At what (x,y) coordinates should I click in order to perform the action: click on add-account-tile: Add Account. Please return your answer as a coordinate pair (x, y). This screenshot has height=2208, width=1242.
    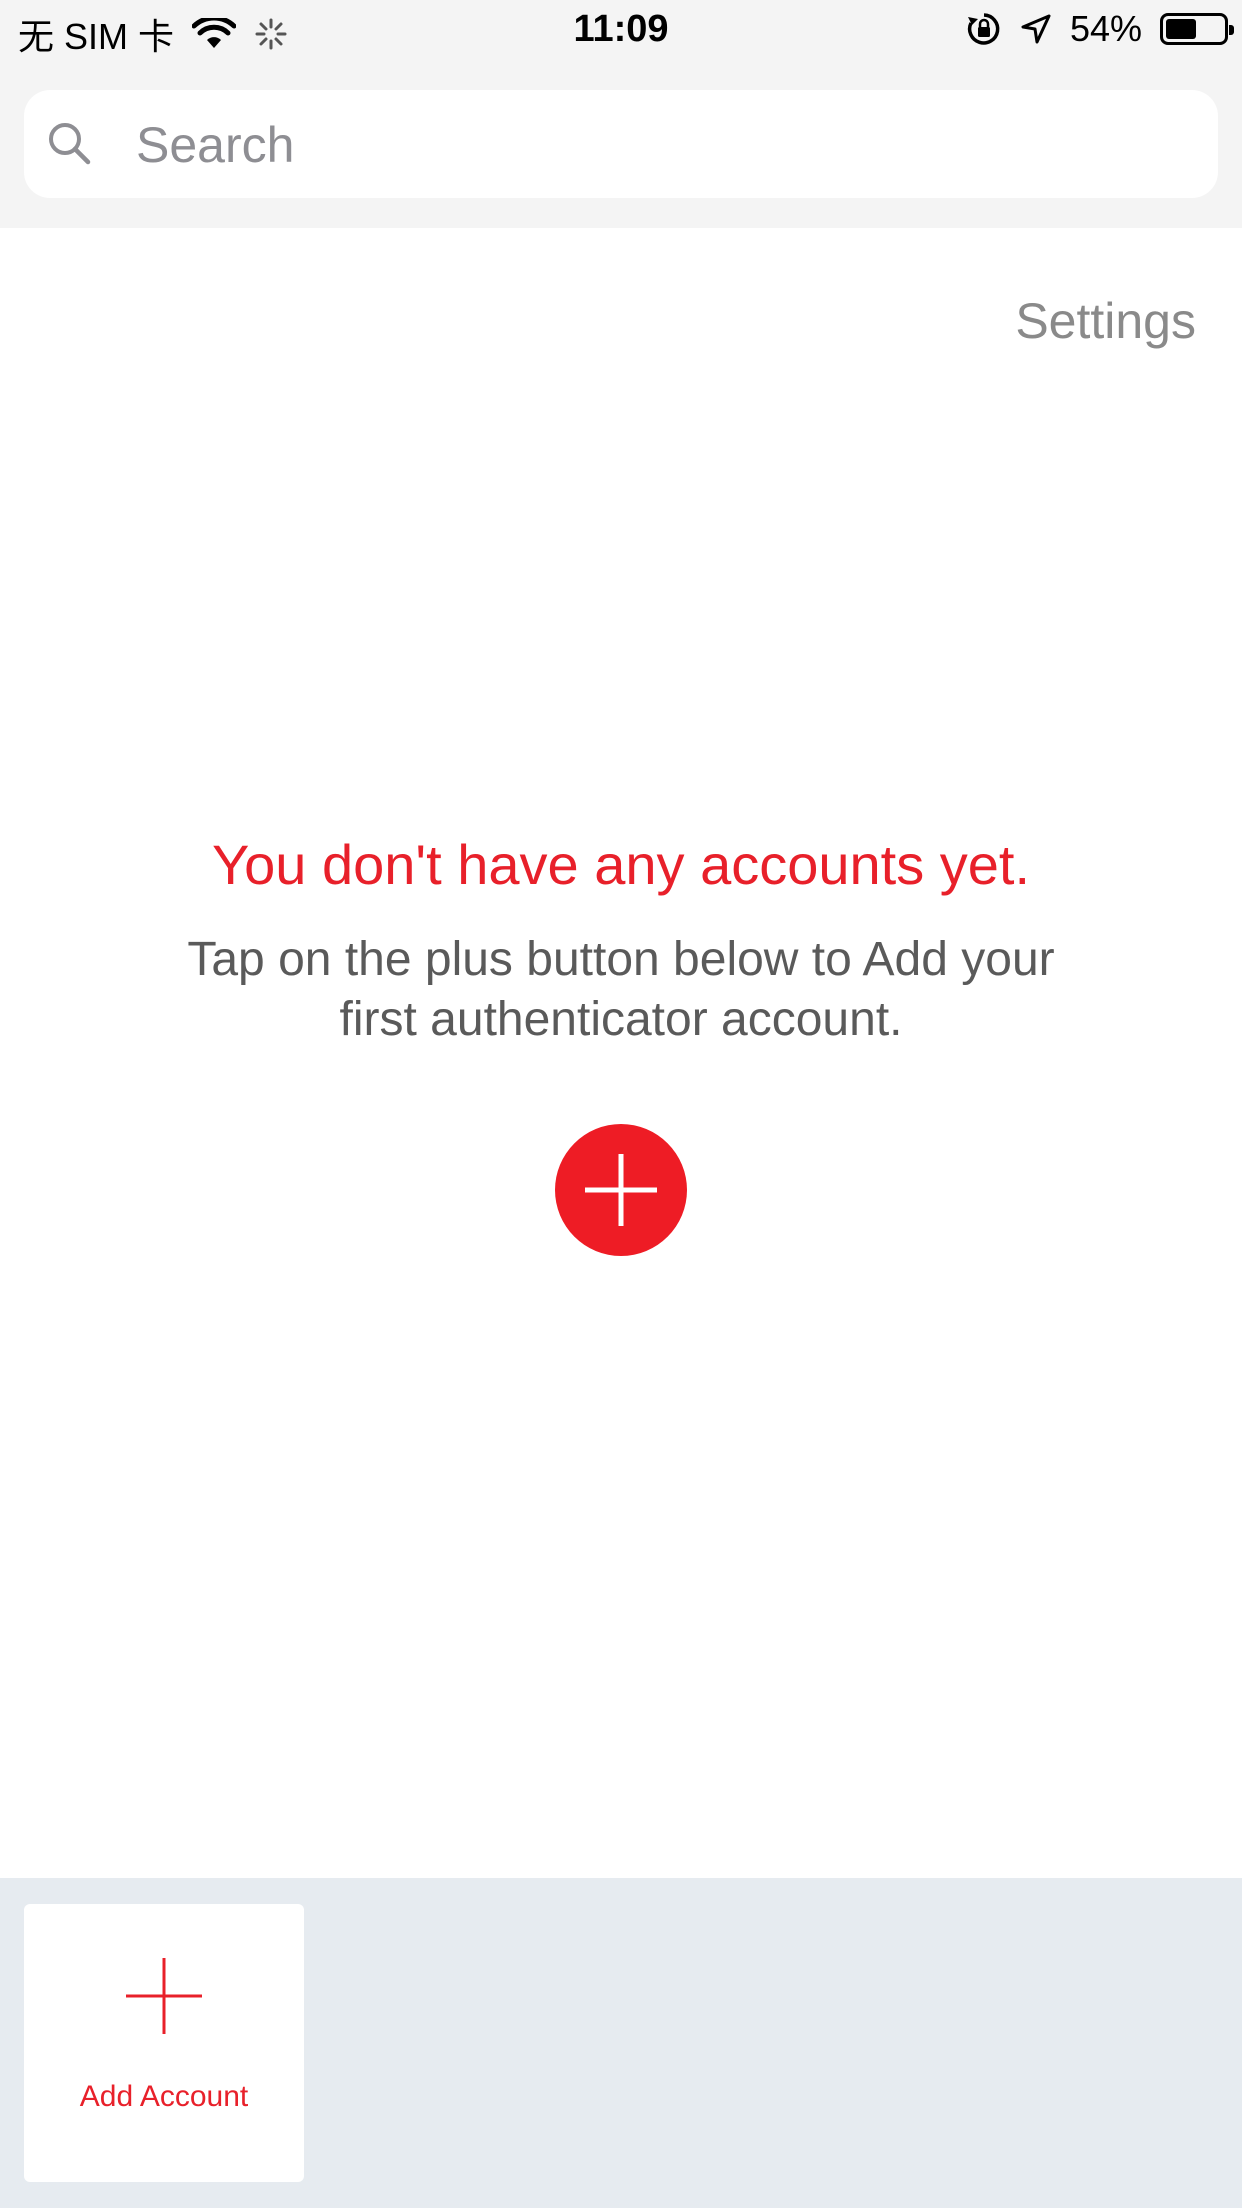
    Looking at the image, I should click on (164, 2043).